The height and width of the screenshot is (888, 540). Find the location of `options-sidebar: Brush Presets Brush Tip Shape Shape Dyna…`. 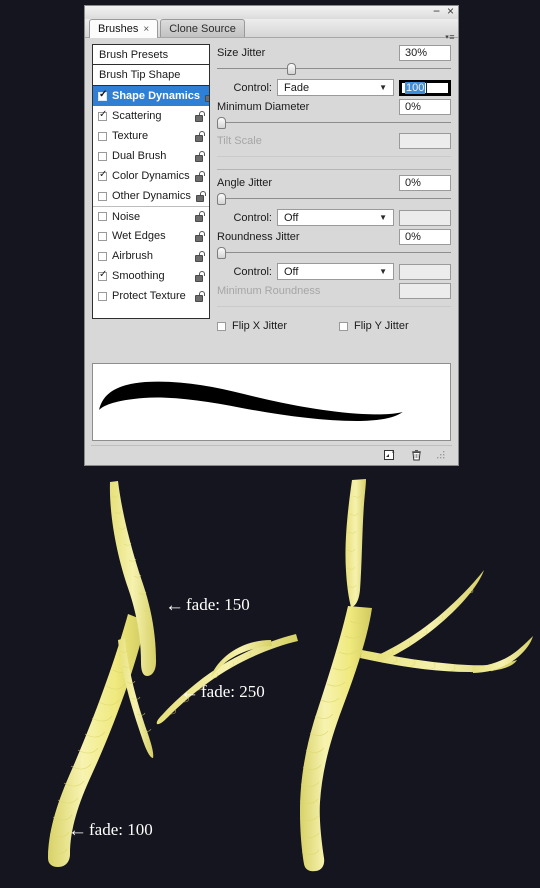

options-sidebar: Brush Presets Brush Tip Shape Shape Dyna… is located at coordinates (151, 201).